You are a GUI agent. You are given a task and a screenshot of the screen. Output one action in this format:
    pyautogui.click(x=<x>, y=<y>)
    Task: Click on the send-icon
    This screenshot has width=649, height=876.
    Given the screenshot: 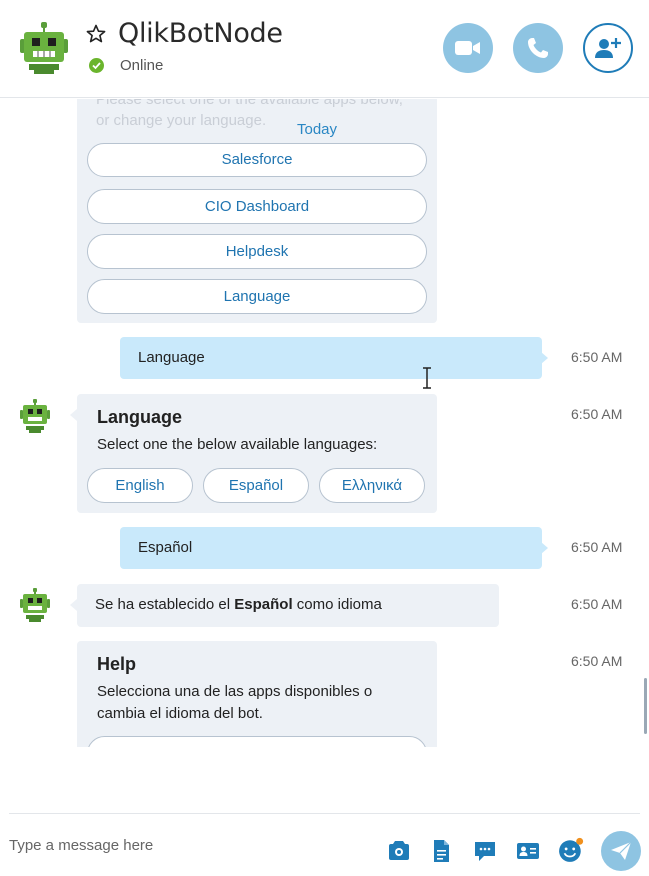 What is the action you would take?
    pyautogui.click(x=621, y=850)
    